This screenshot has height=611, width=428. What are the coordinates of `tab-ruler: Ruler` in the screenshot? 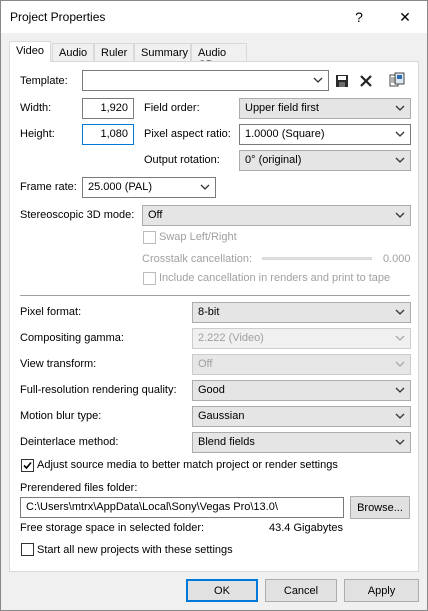 It's located at (114, 52).